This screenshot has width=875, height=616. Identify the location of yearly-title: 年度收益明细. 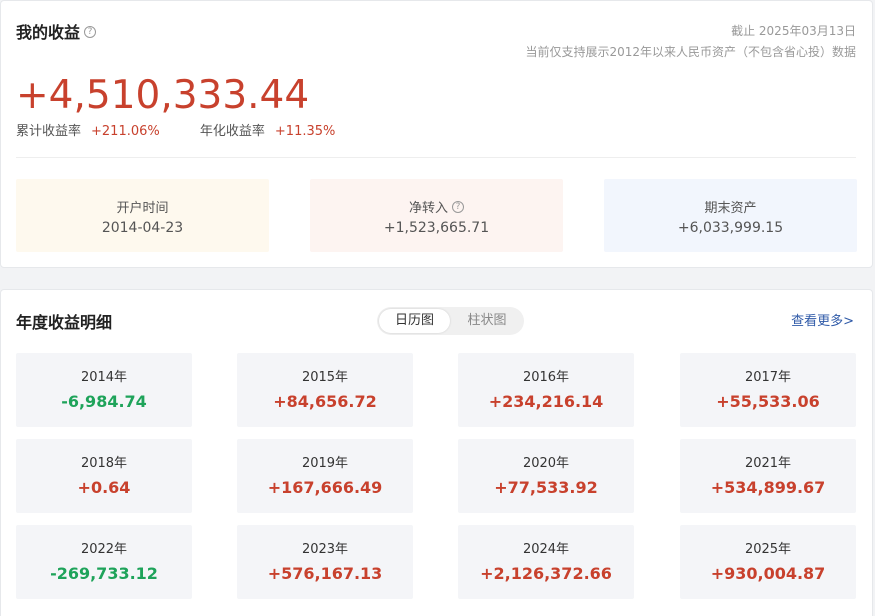
(64, 322).